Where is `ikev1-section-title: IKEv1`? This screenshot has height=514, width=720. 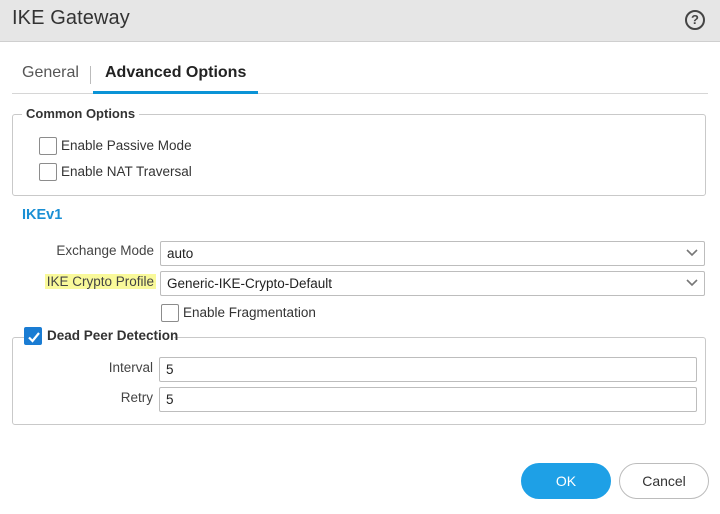 ikev1-section-title: IKEv1 is located at coordinates (42, 215).